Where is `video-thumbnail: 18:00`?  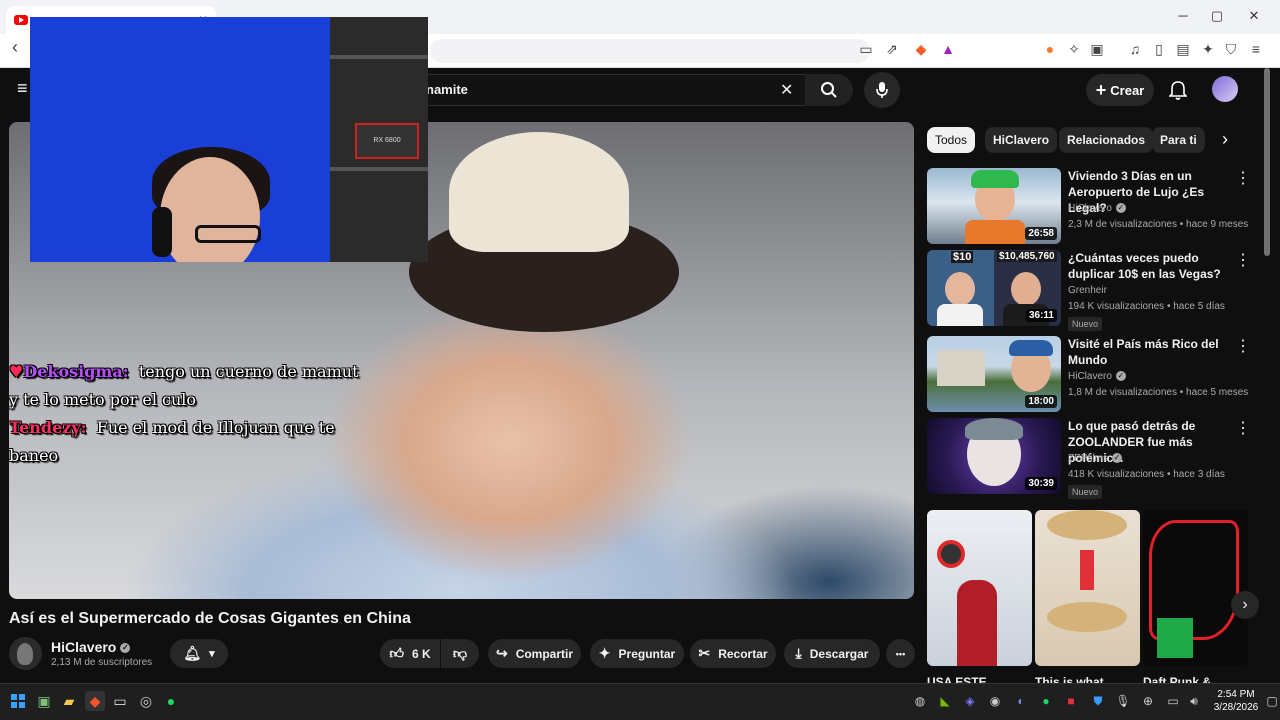
video-thumbnail: 18:00 is located at coordinates (994, 374).